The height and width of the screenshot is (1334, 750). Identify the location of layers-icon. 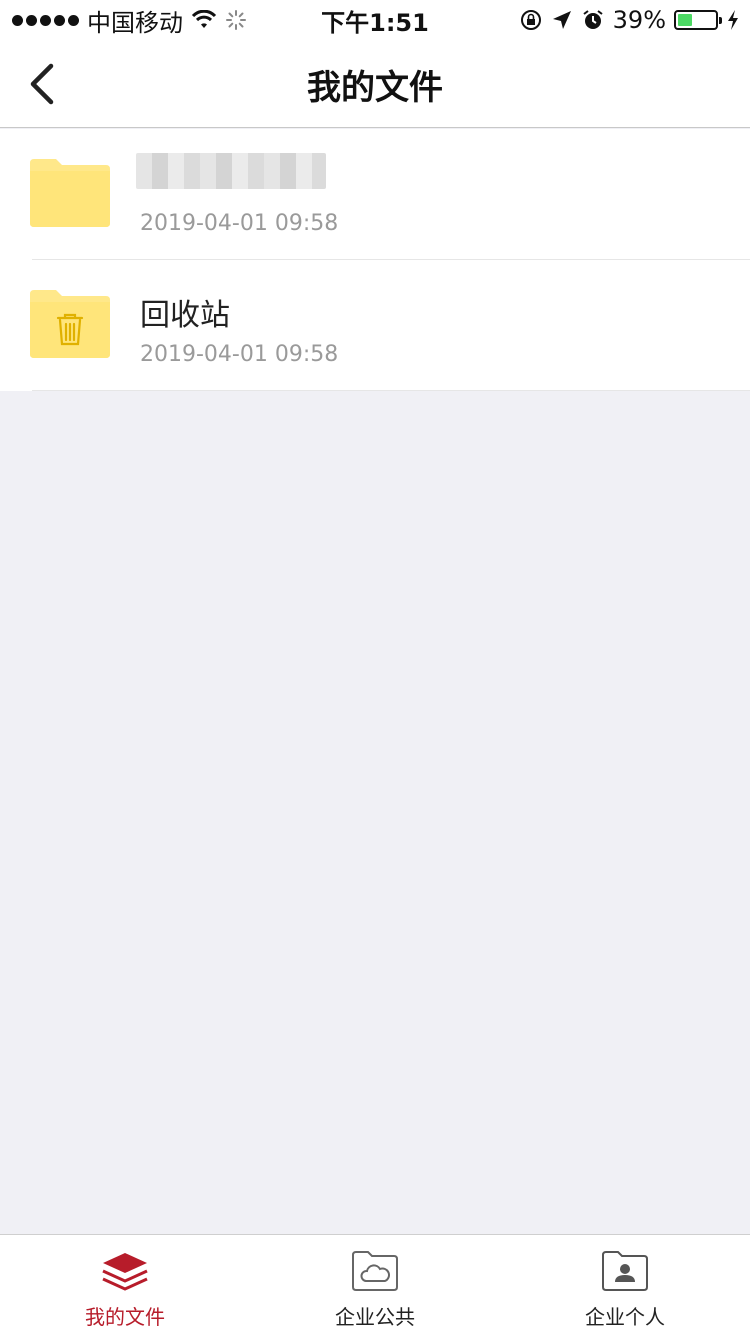
(125, 1272).